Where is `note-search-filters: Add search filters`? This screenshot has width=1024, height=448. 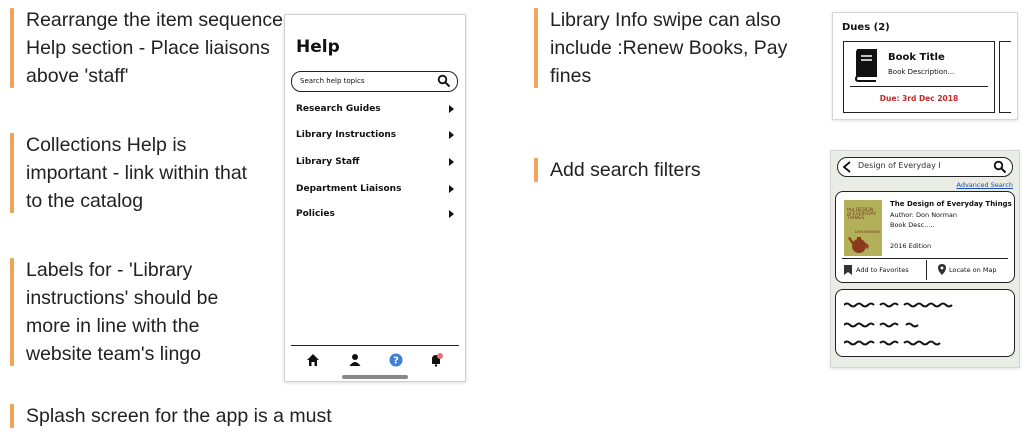 note-search-filters: Add search filters is located at coordinates (674, 170).